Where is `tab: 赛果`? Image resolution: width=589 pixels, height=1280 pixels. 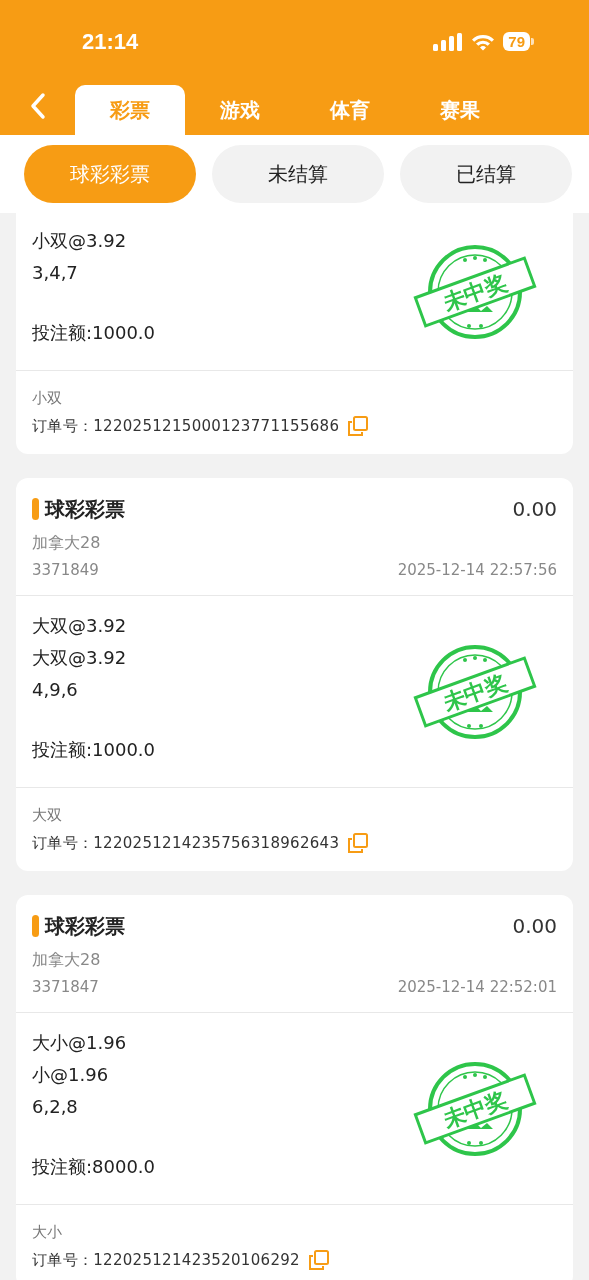 tab: 赛果 is located at coordinates (460, 110).